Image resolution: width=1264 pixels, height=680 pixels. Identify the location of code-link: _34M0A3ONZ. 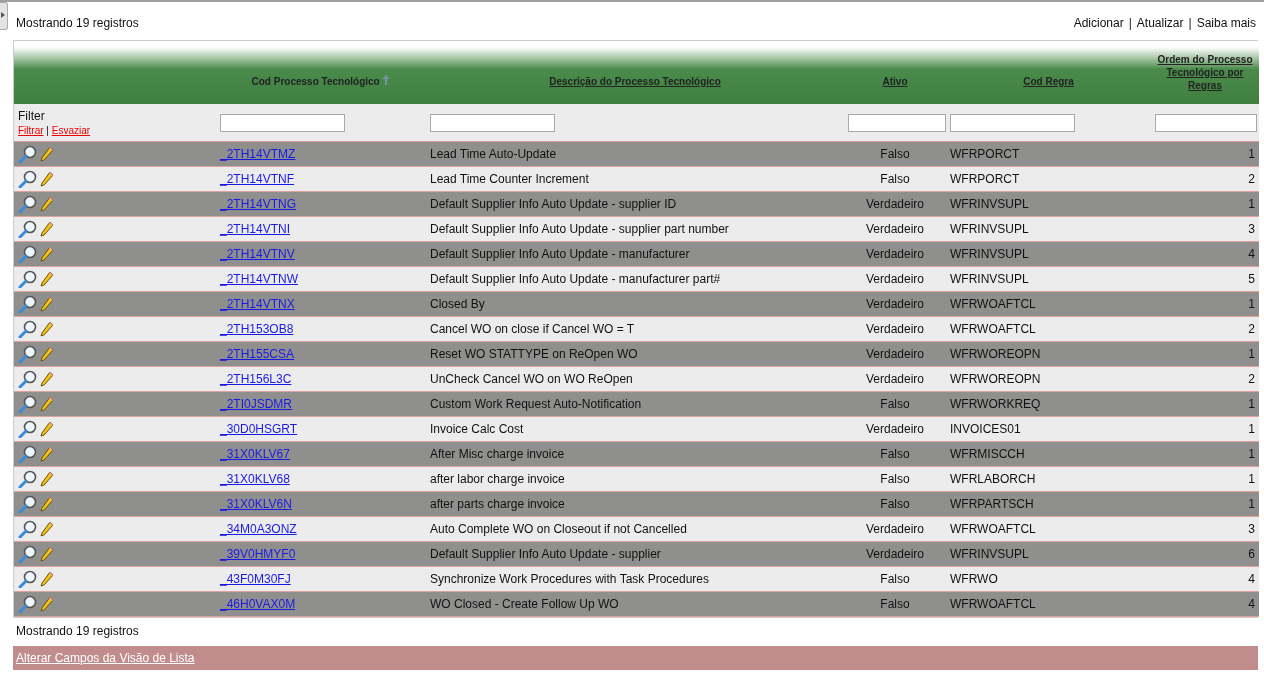
(258, 529).